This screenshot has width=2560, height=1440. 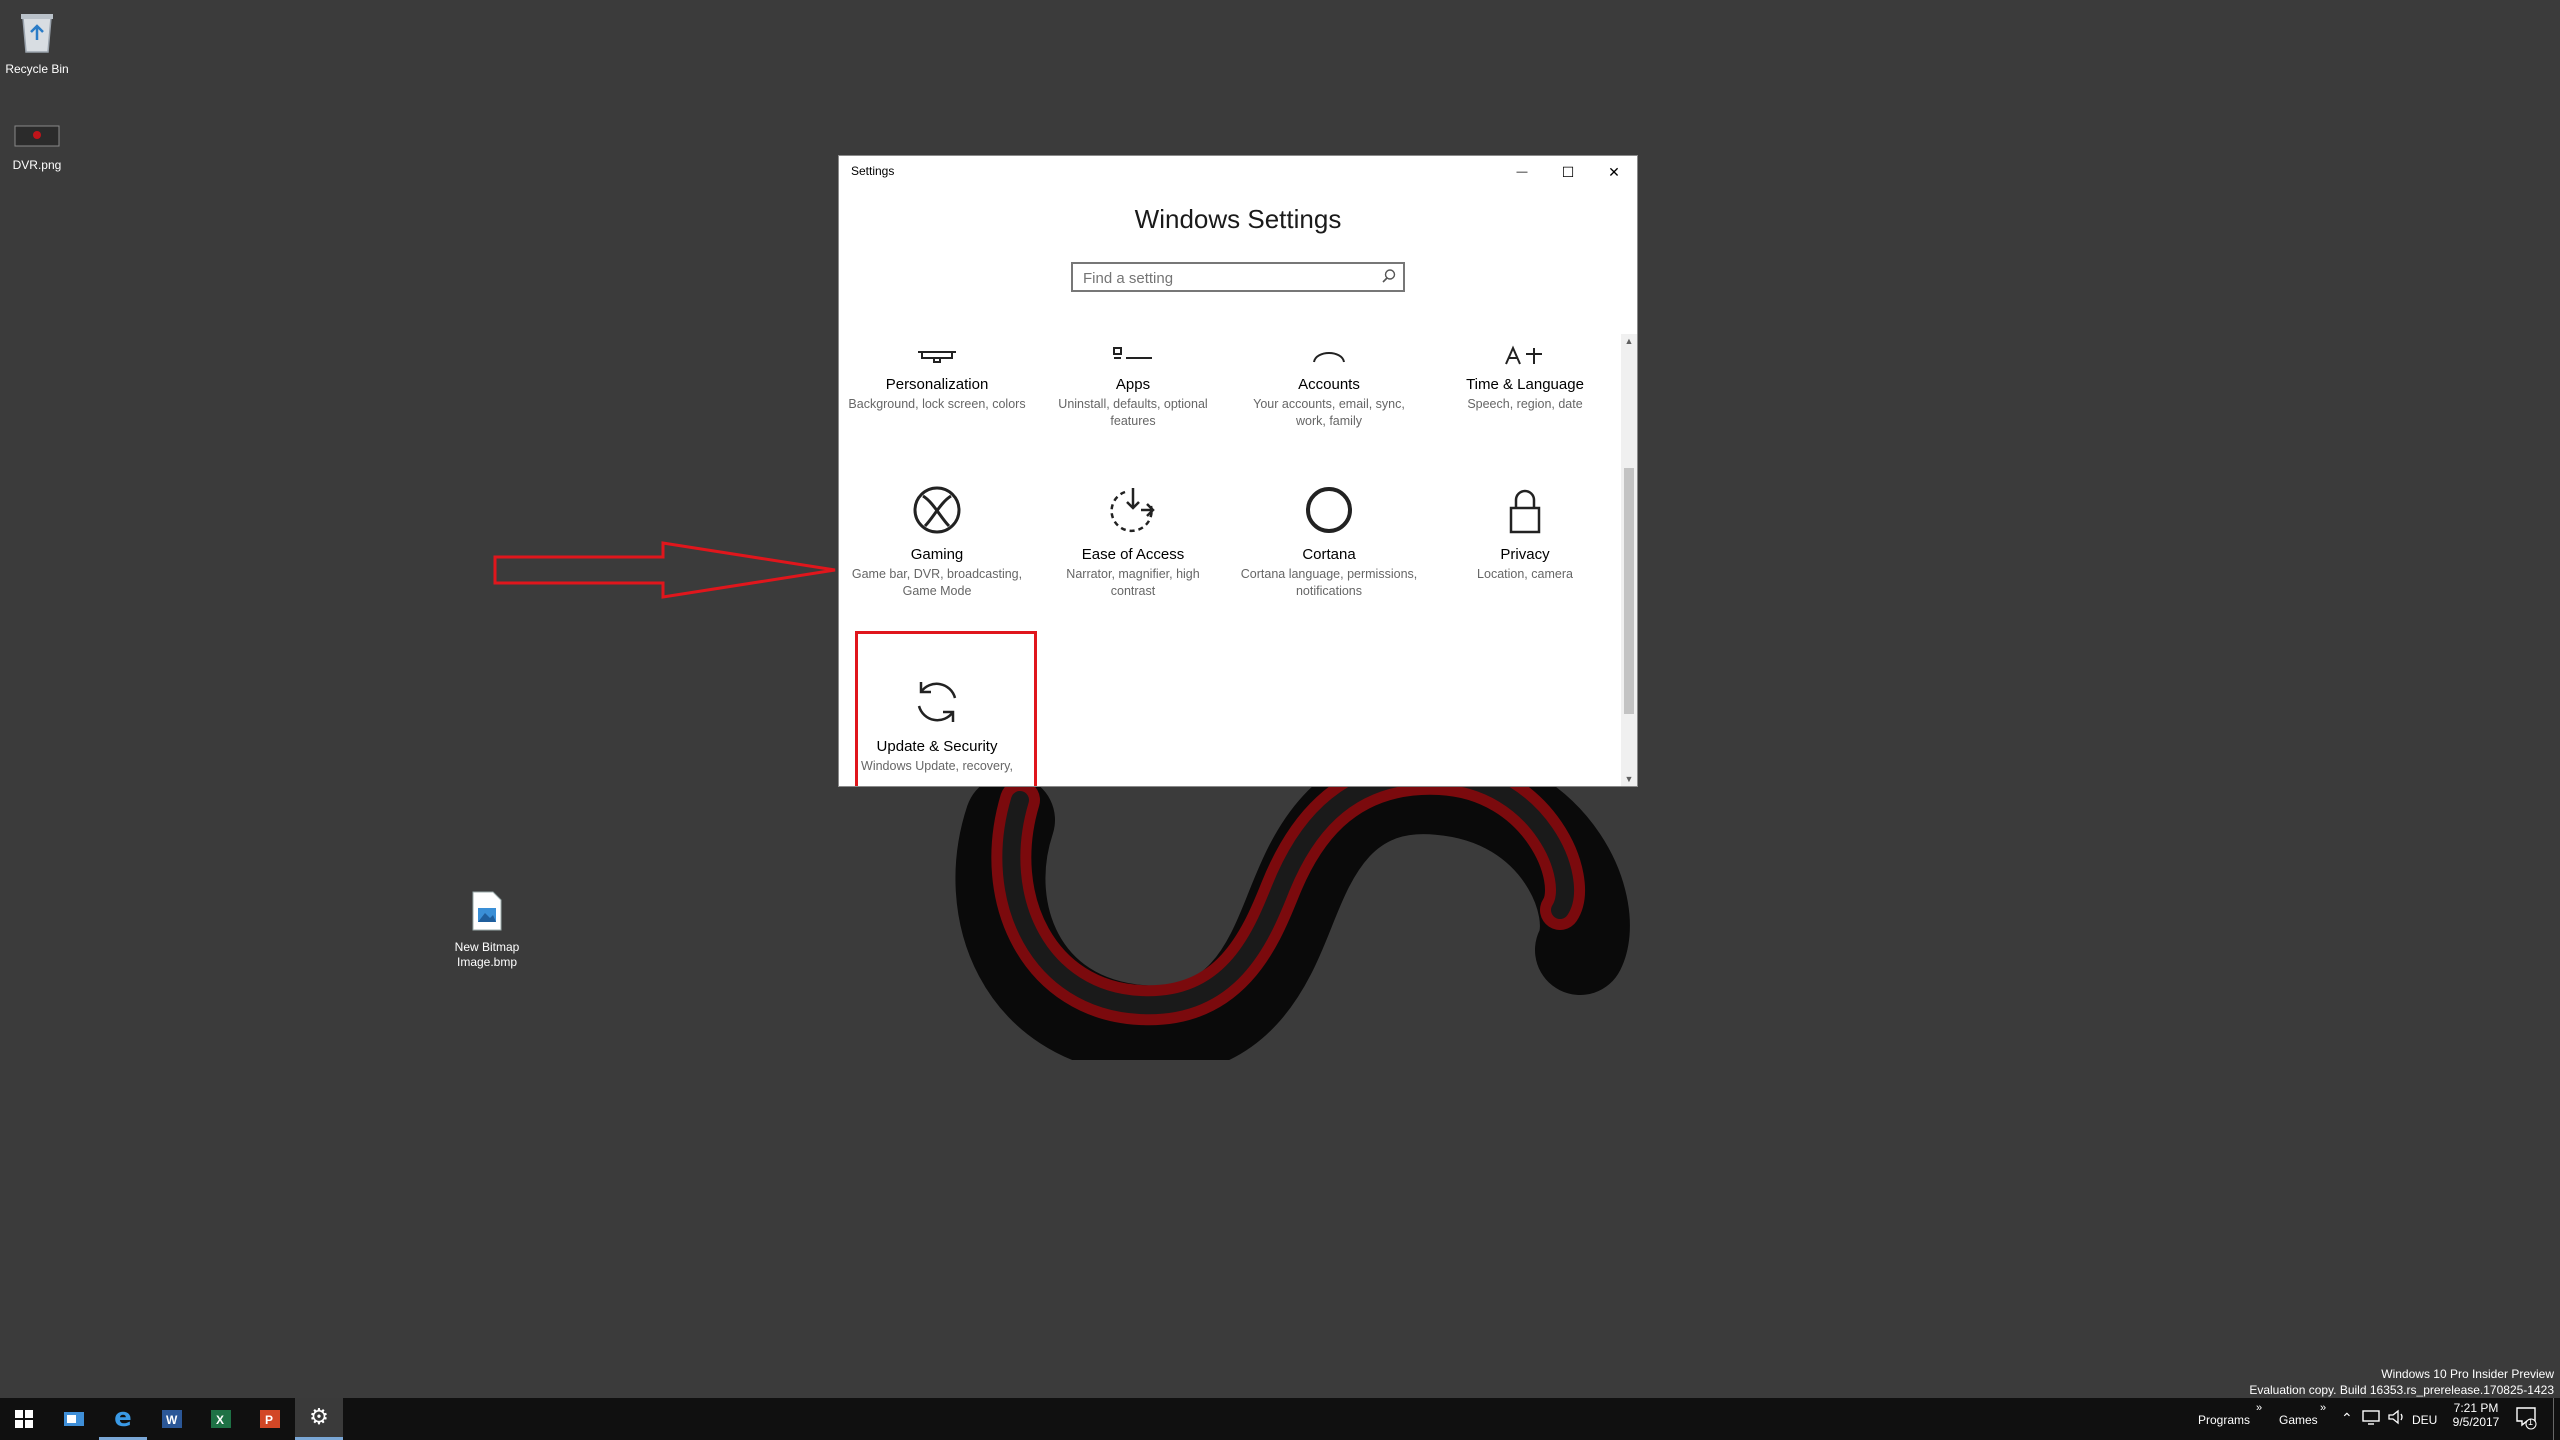 I want to click on close-button: ✕, so click(x=1614, y=172).